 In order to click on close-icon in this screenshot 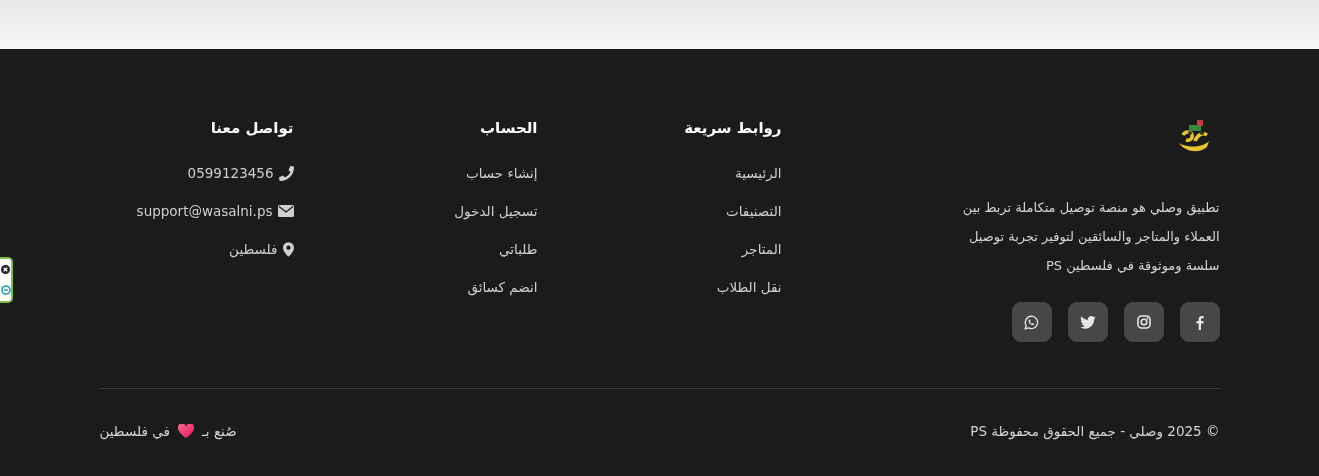, I will do `click(5, 269)`.